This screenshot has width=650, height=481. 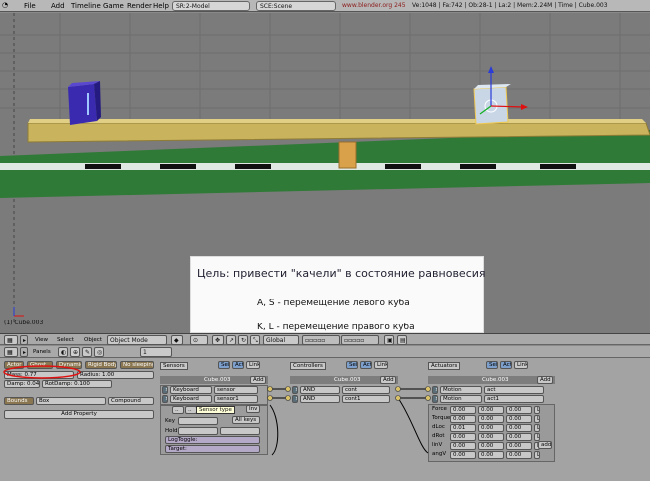 What do you see at coordinates (276, 6) in the screenshot?
I see `scene-field-text: SCE:Scene` at bounding box center [276, 6].